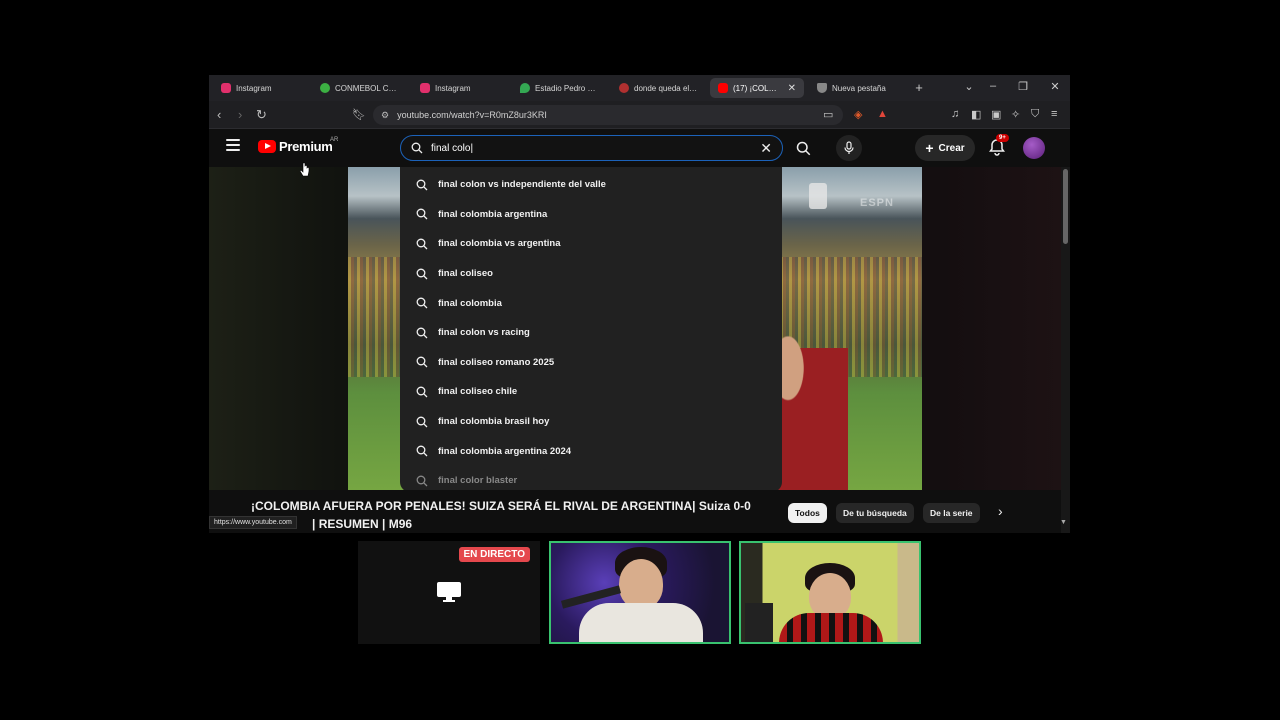 This screenshot has width=1280, height=720. I want to click on clear-search-icon: ✕, so click(766, 148).